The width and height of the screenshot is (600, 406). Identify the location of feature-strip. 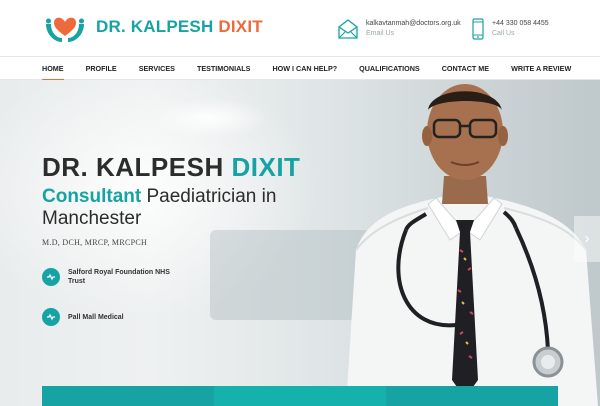
(300, 396).